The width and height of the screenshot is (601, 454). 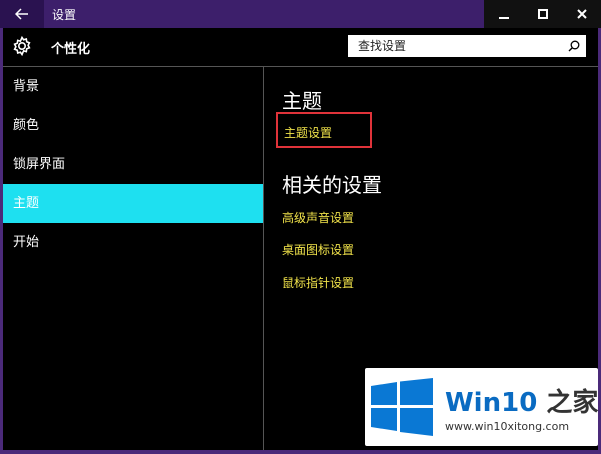 What do you see at coordinates (402, 407) in the screenshot?
I see `windows-logo-icon` at bounding box center [402, 407].